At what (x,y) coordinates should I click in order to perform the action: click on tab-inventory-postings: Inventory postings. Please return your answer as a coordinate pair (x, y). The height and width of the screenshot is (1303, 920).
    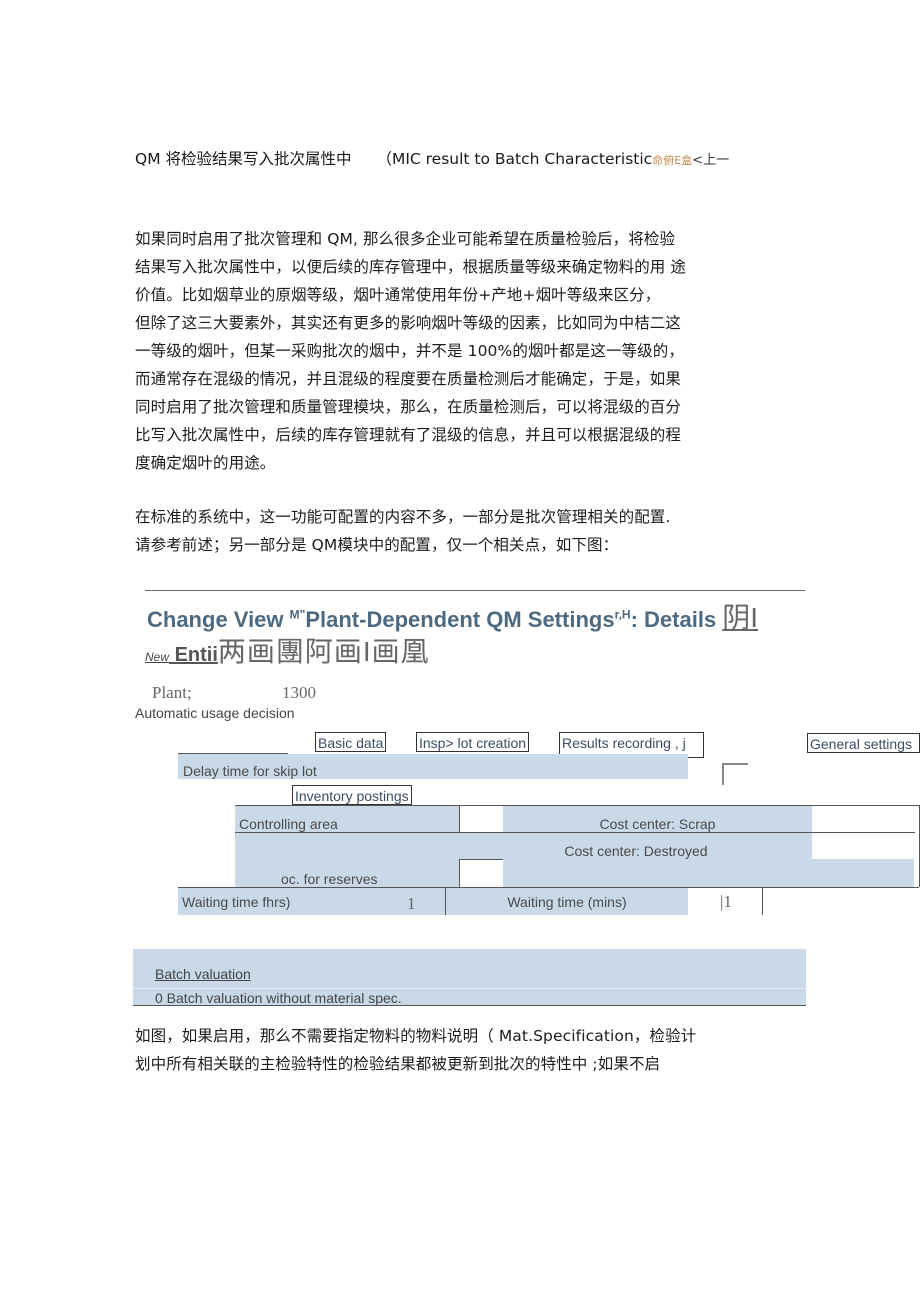
    Looking at the image, I should click on (352, 795).